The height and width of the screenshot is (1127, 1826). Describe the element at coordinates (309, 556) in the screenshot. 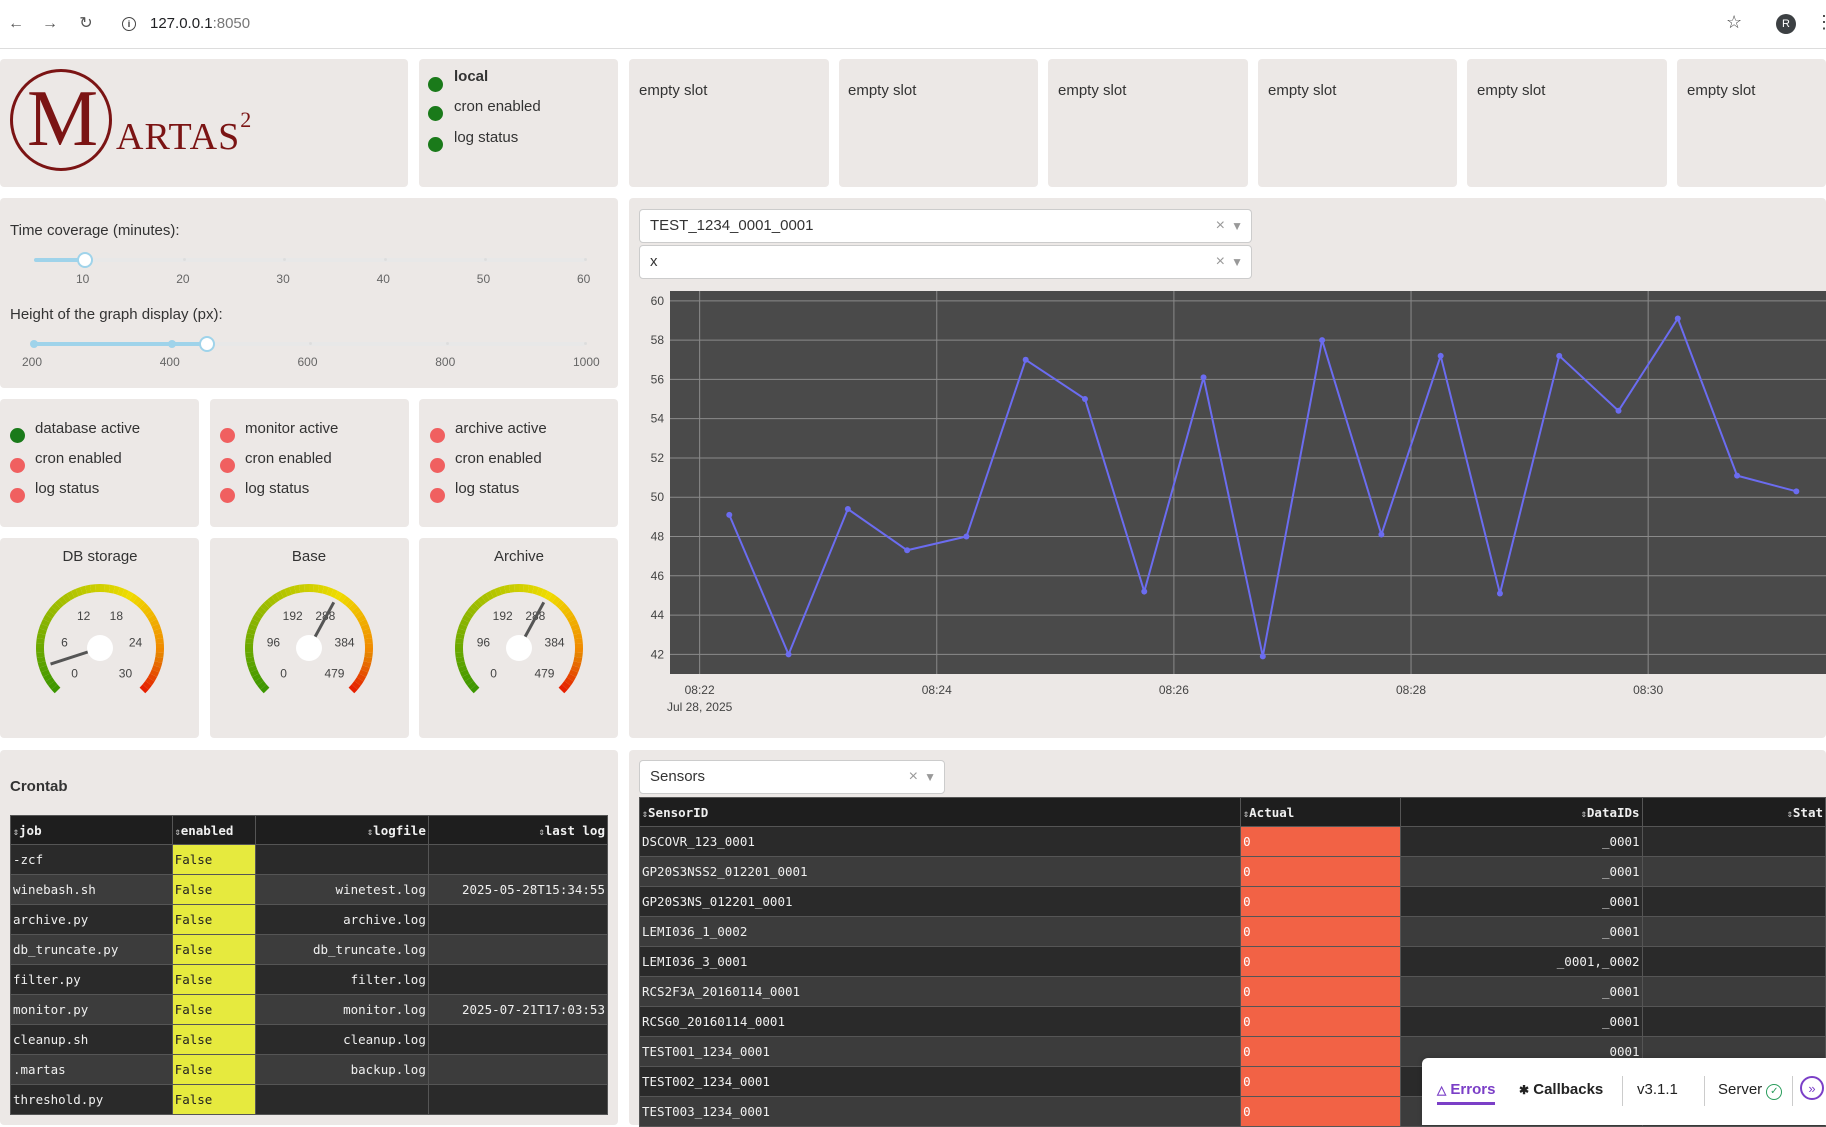

I see `gauge-title: Base` at that location.